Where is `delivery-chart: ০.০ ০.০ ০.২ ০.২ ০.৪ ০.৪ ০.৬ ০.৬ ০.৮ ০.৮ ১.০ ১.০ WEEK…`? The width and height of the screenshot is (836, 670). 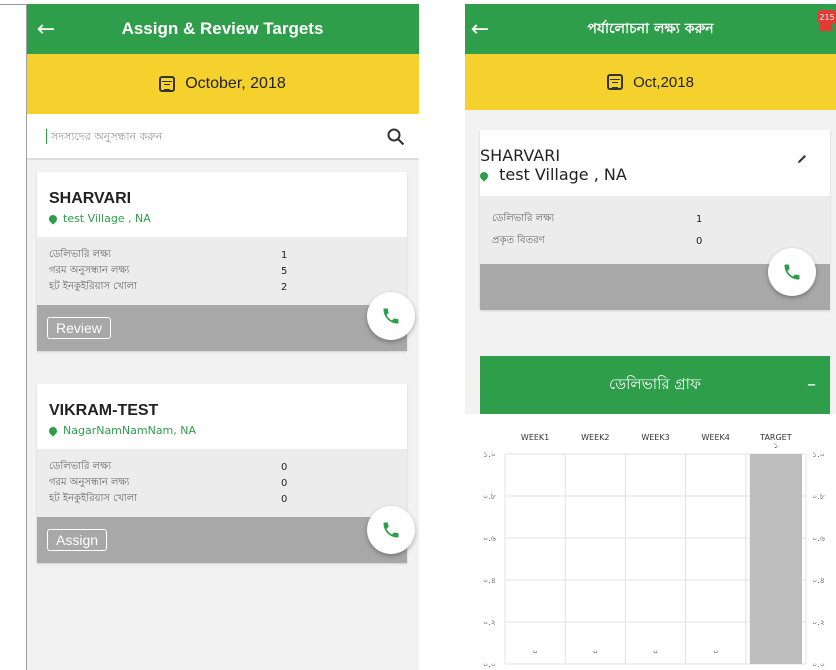 delivery-chart: ০.০ ০.০ ০.২ ০.২ ০.৪ ০.৪ ০.৬ ০.৬ ০.৮ ০.৮ ১.০ ১.০ WEEK… is located at coordinates (654, 551).